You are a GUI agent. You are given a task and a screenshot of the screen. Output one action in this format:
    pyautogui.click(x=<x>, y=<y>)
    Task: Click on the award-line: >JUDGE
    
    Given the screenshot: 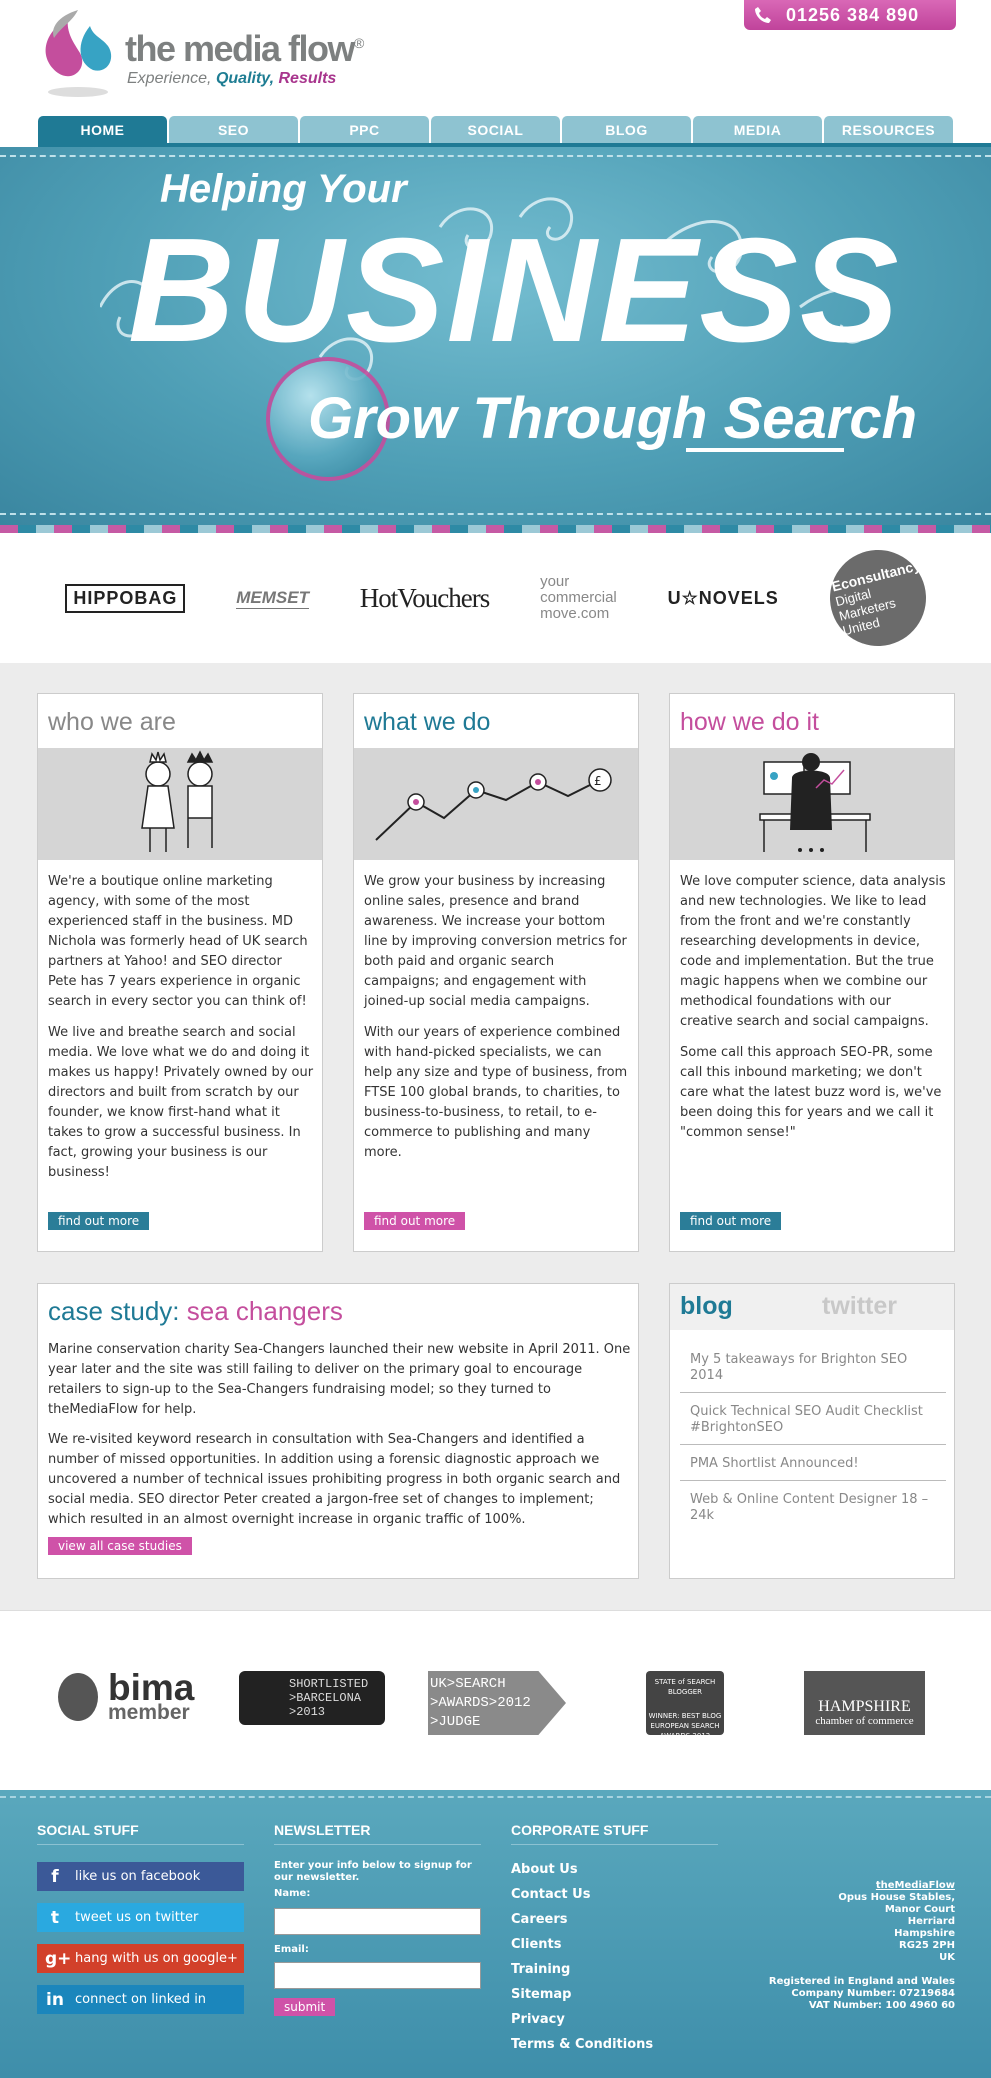 What is the action you would take?
    pyautogui.click(x=455, y=1722)
    